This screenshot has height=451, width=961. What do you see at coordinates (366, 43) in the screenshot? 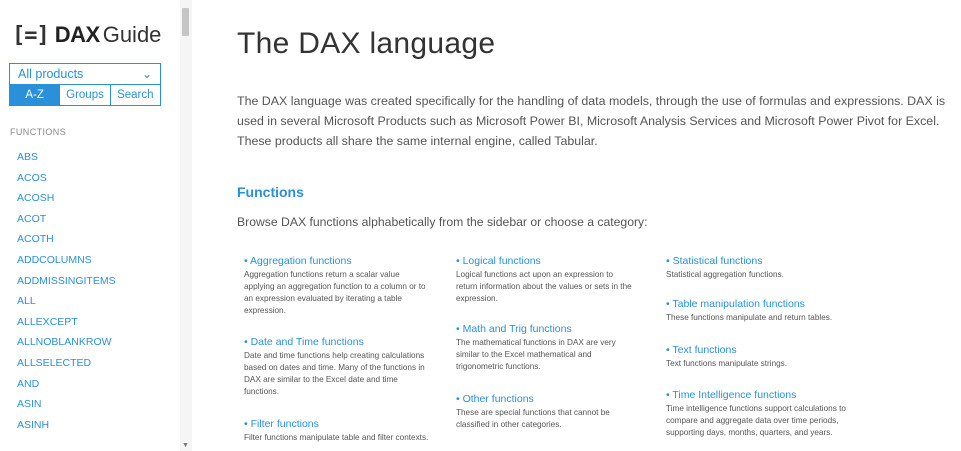
I see `page-title: The DAX language` at bounding box center [366, 43].